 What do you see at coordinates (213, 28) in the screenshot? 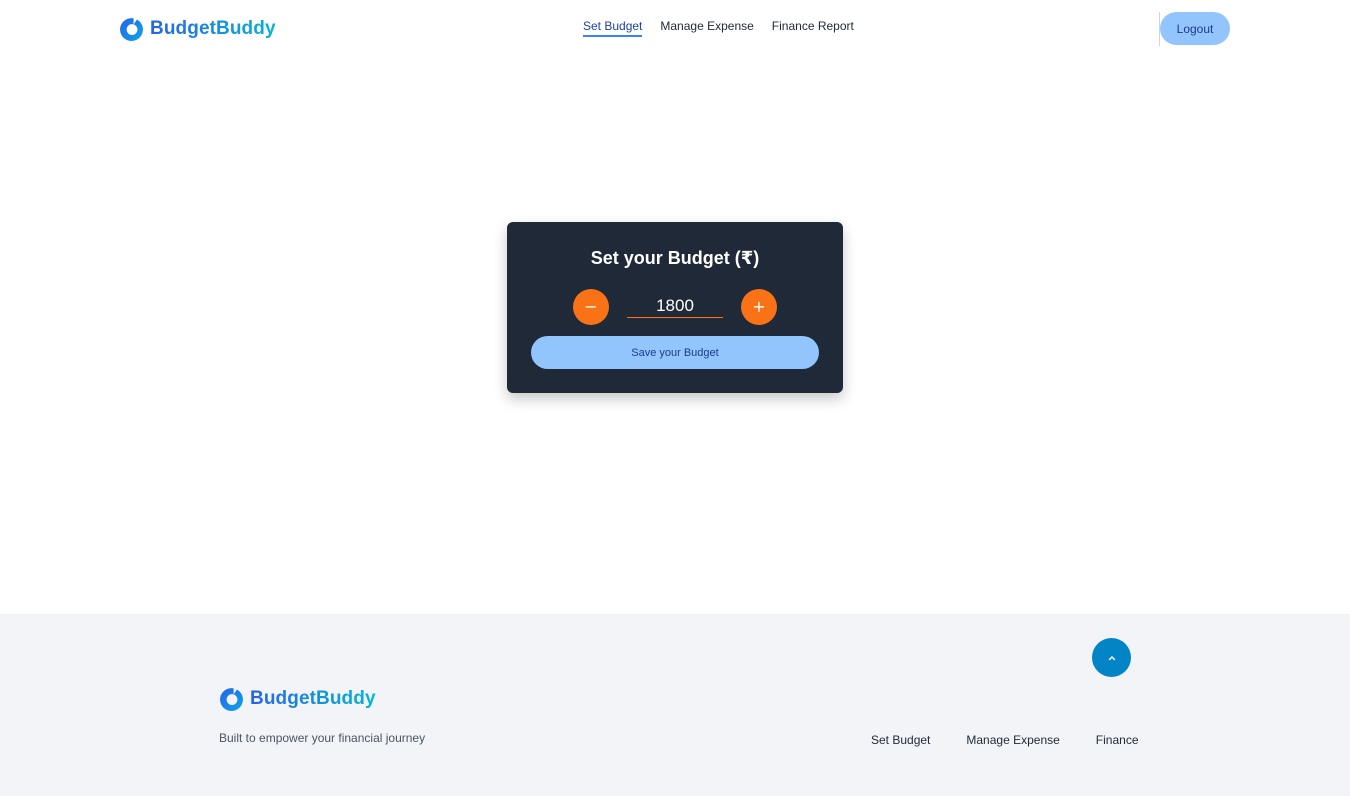
I see `brand-name: BudgetBuddy` at bounding box center [213, 28].